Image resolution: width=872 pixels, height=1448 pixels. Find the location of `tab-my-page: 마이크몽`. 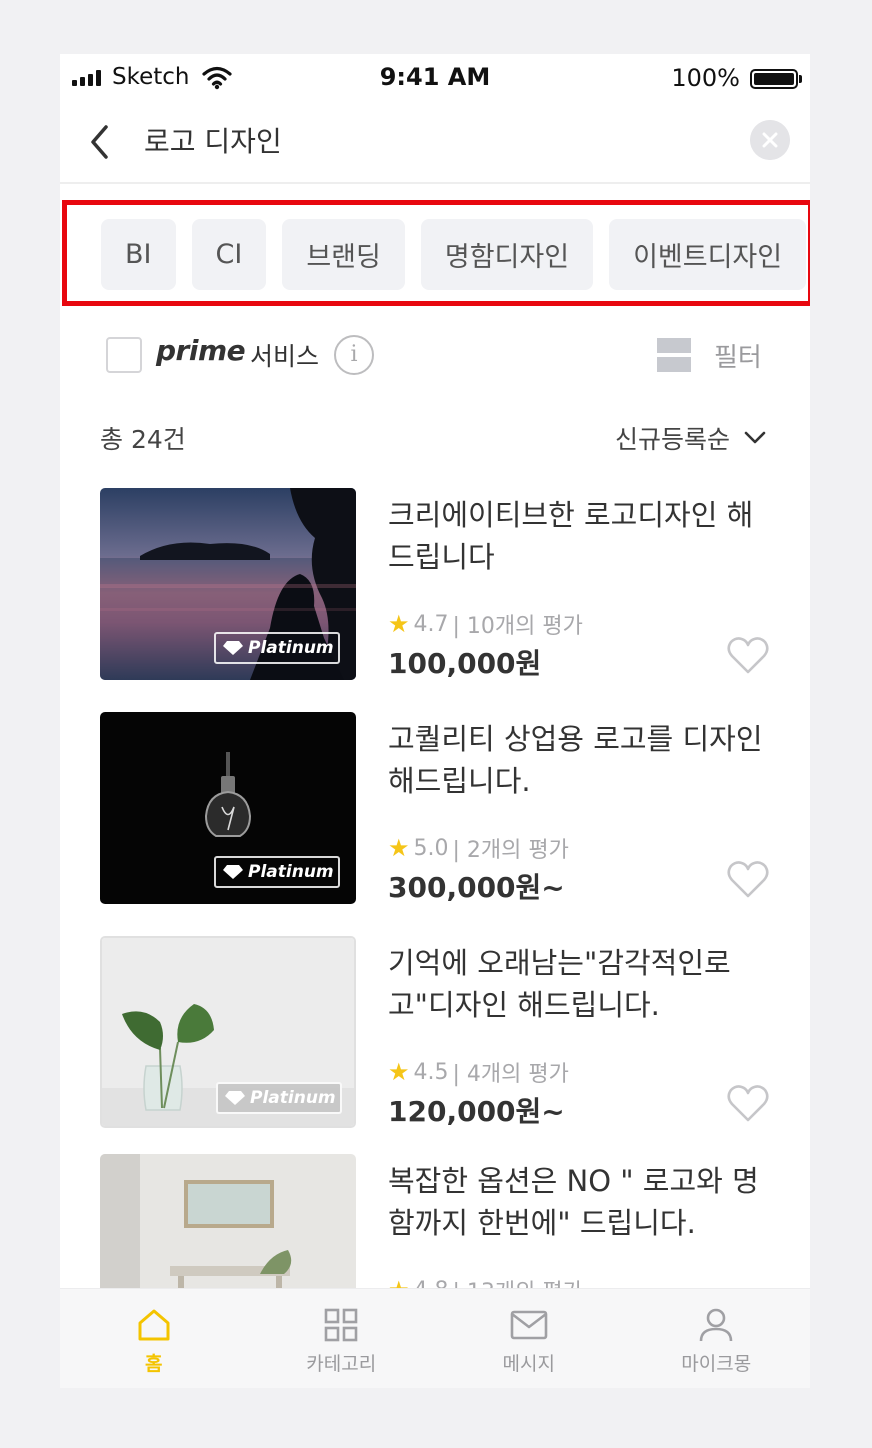

tab-my-page: 마이크몽 is located at coordinates (717, 1338).